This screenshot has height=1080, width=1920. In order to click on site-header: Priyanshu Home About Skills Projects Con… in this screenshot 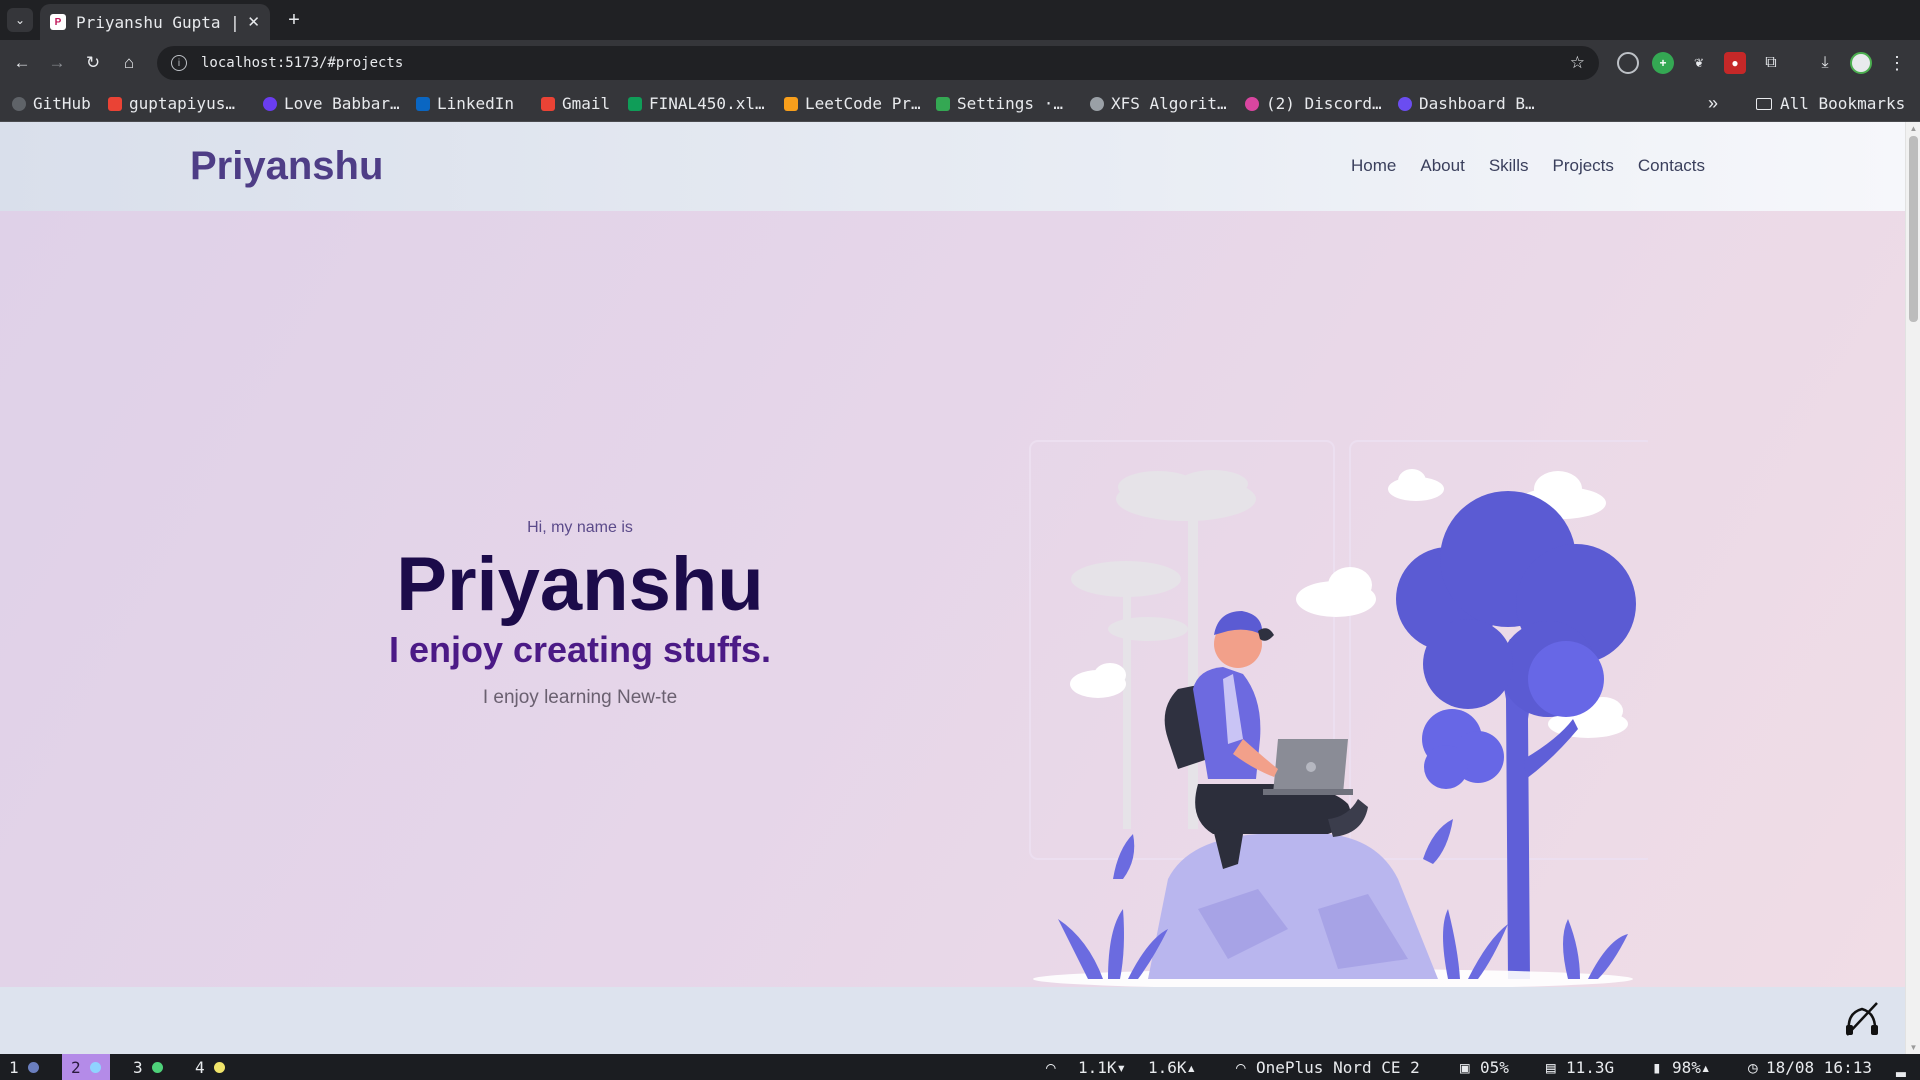, I will do `click(952, 166)`.